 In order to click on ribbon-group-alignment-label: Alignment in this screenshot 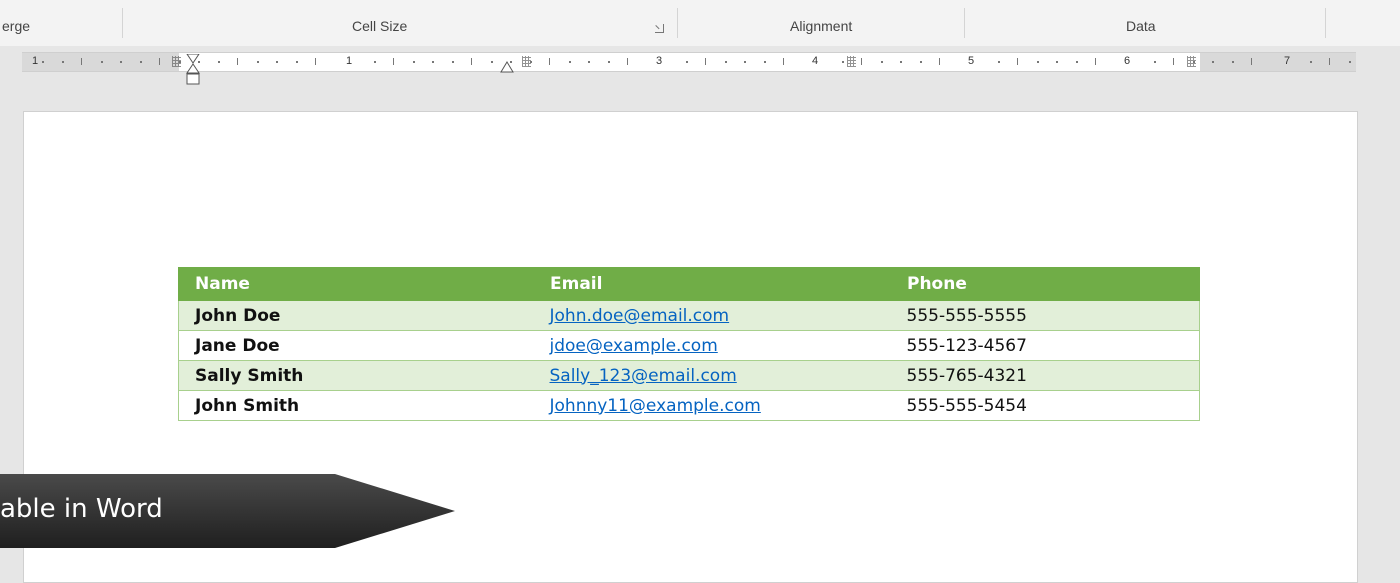, I will do `click(821, 26)`.